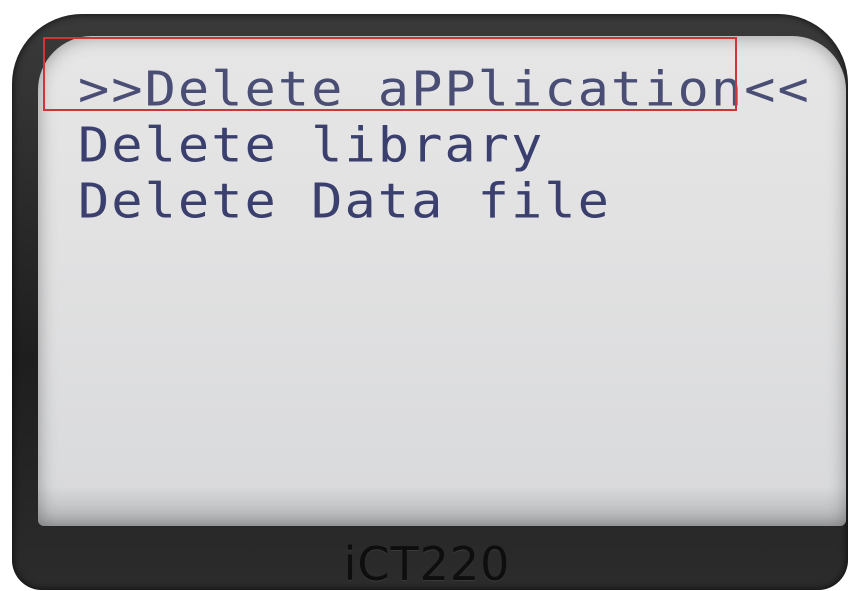 The width and height of the screenshot is (854, 591). I want to click on model-label: iCT220, so click(427, 564).